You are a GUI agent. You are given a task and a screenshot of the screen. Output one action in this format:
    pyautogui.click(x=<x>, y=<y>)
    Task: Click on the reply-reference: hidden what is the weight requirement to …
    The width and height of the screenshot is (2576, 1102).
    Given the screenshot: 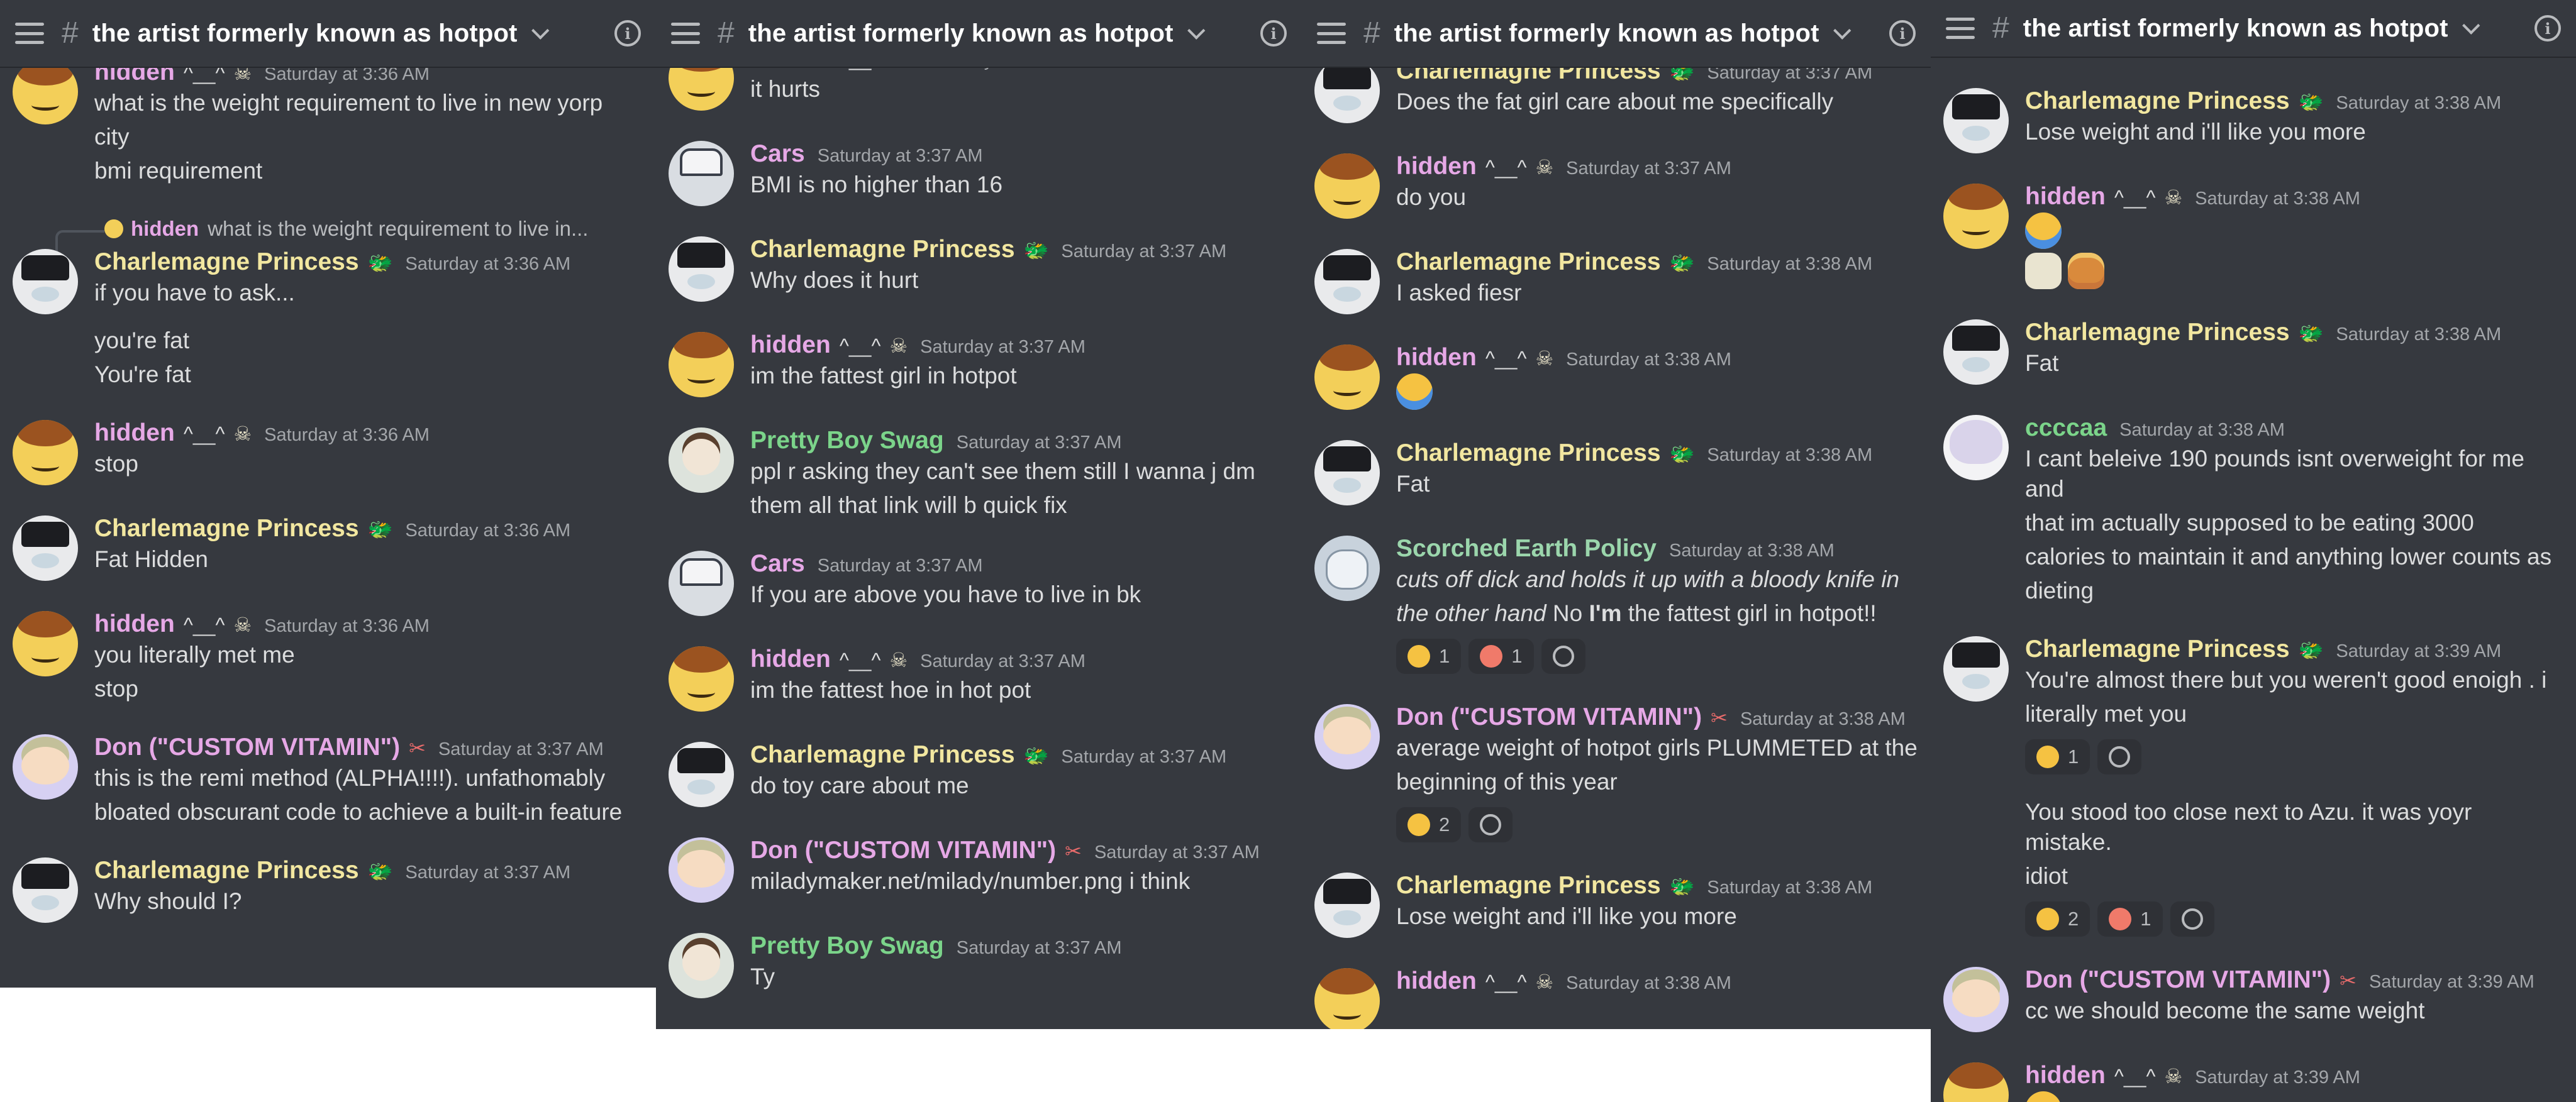 What is the action you would take?
    pyautogui.click(x=345, y=233)
    